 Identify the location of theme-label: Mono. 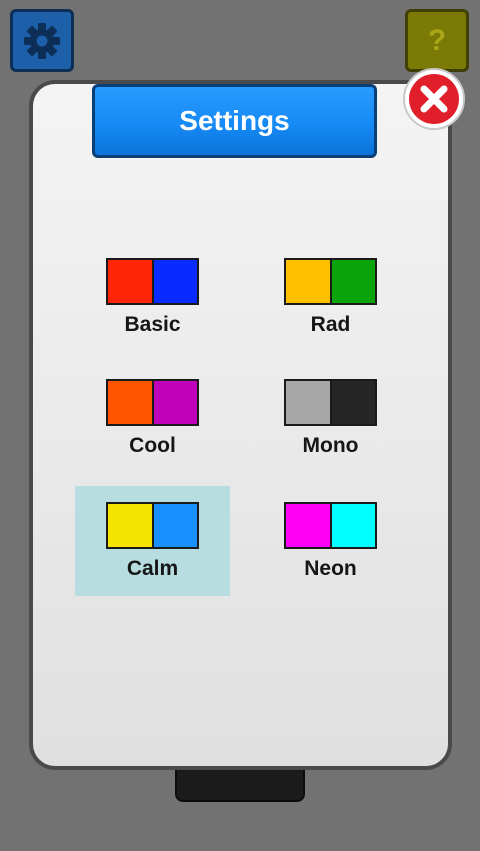
(330, 445).